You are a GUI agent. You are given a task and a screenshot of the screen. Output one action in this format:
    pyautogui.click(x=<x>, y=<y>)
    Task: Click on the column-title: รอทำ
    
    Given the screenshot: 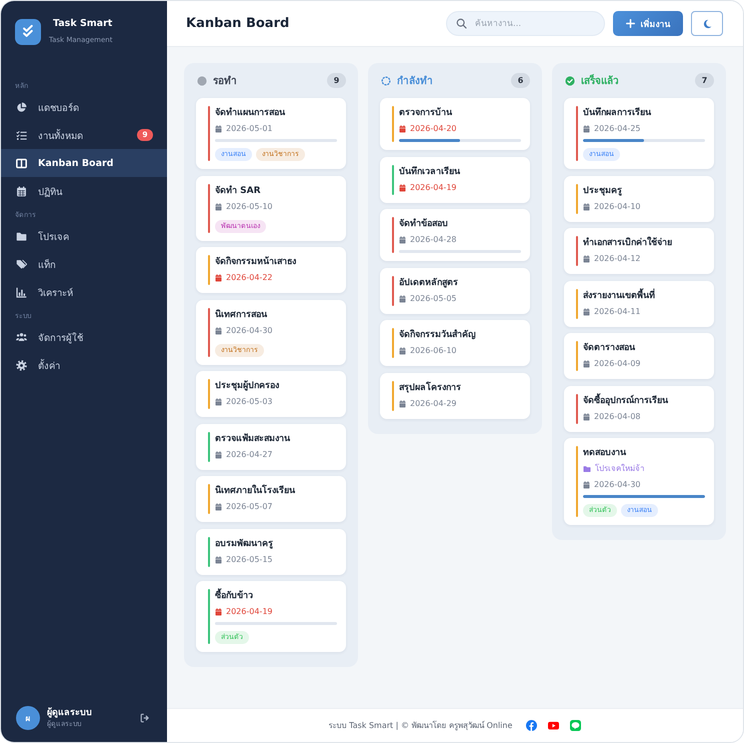 What is the action you would take?
    pyautogui.click(x=225, y=81)
    